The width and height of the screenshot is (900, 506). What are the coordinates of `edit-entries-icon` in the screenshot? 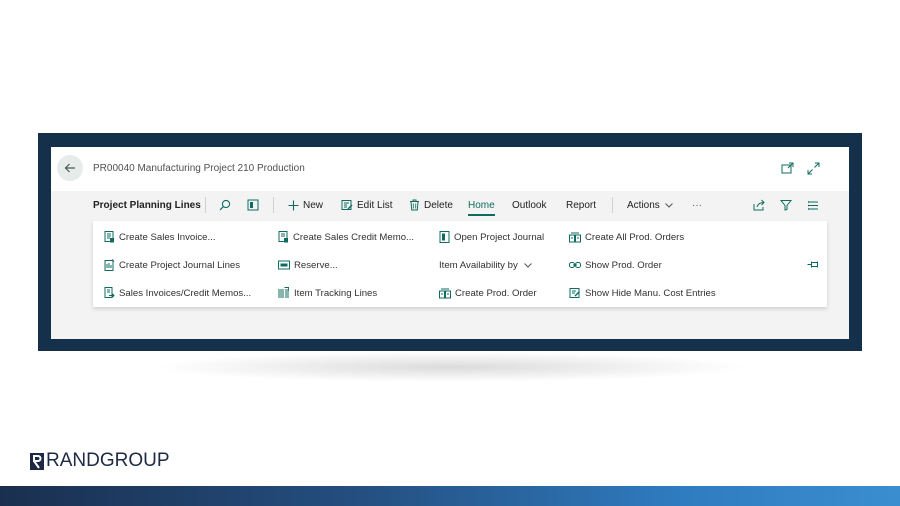 It's located at (574, 293).